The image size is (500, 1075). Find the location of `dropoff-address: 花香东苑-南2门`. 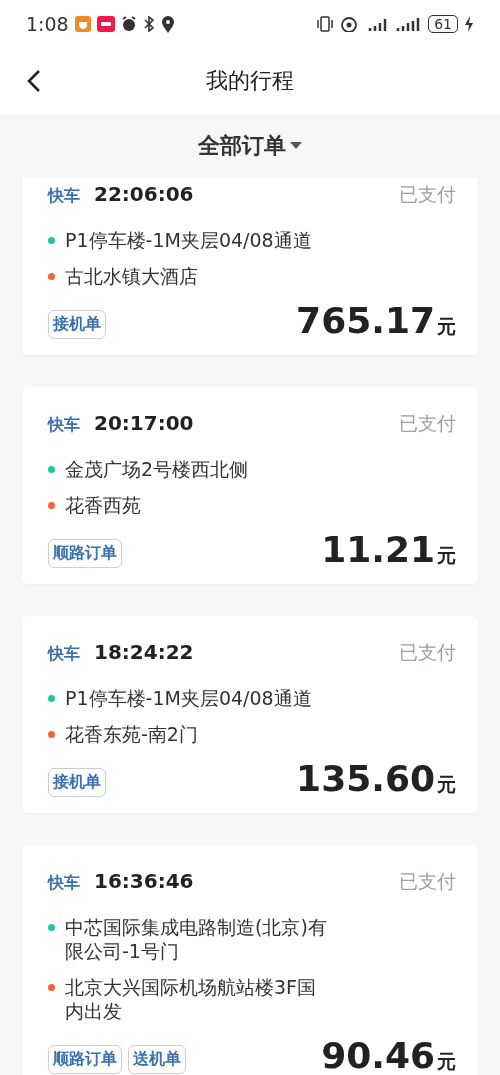

dropoff-address: 花香东苑-南2门 is located at coordinates (132, 734).